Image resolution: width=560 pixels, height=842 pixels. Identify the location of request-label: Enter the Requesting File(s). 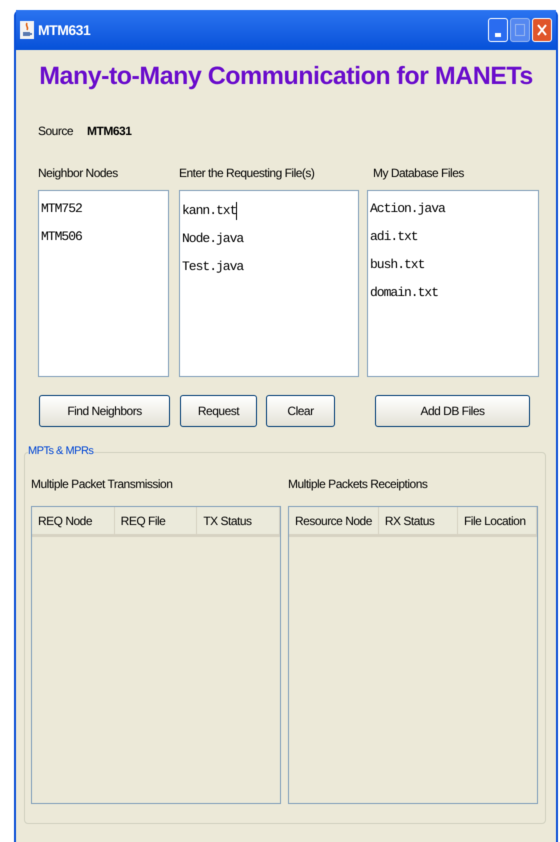
(247, 173).